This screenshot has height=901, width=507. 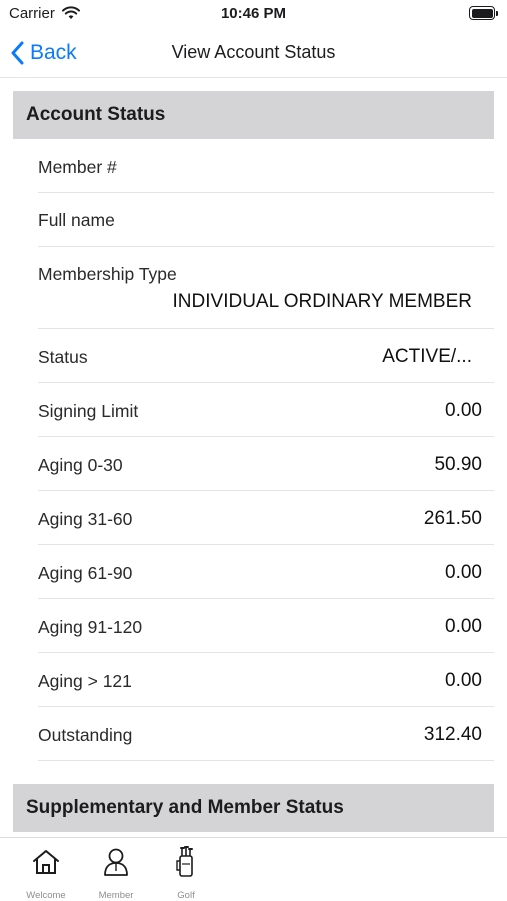 I want to click on tab-label: Welcome, so click(x=46, y=895).